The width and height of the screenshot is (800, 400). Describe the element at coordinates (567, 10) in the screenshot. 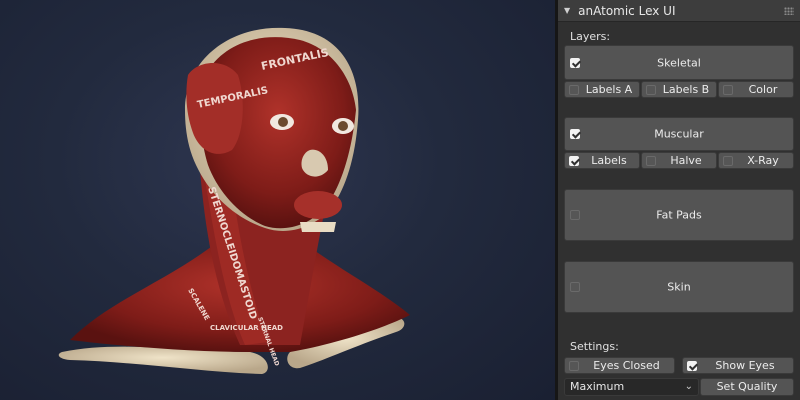

I see `collapse-triangle-icon: ▼` at that location.